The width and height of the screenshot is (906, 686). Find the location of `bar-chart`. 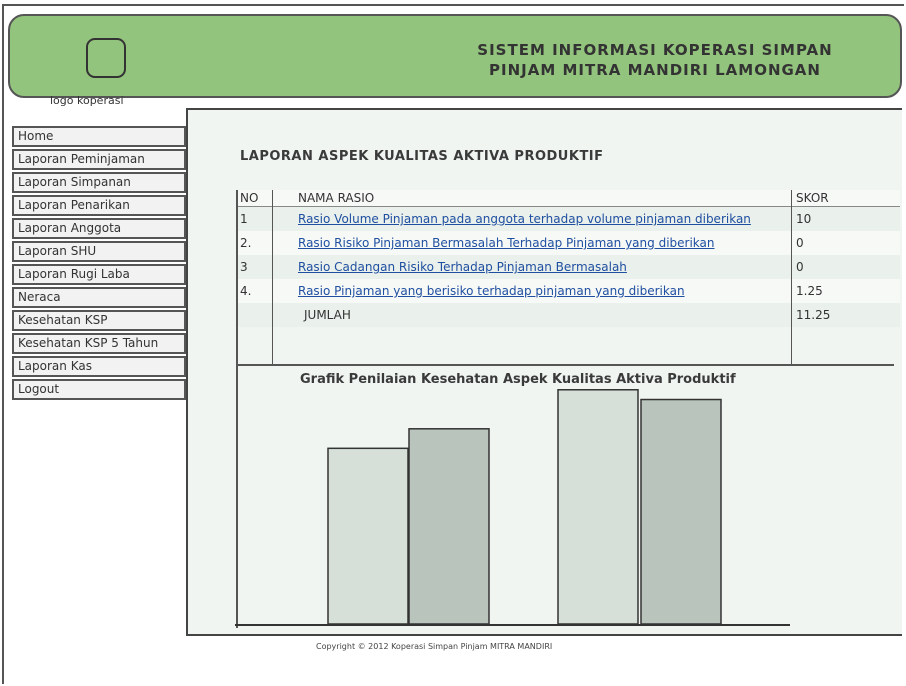

bar-chart is located at coordinates (524, 507).